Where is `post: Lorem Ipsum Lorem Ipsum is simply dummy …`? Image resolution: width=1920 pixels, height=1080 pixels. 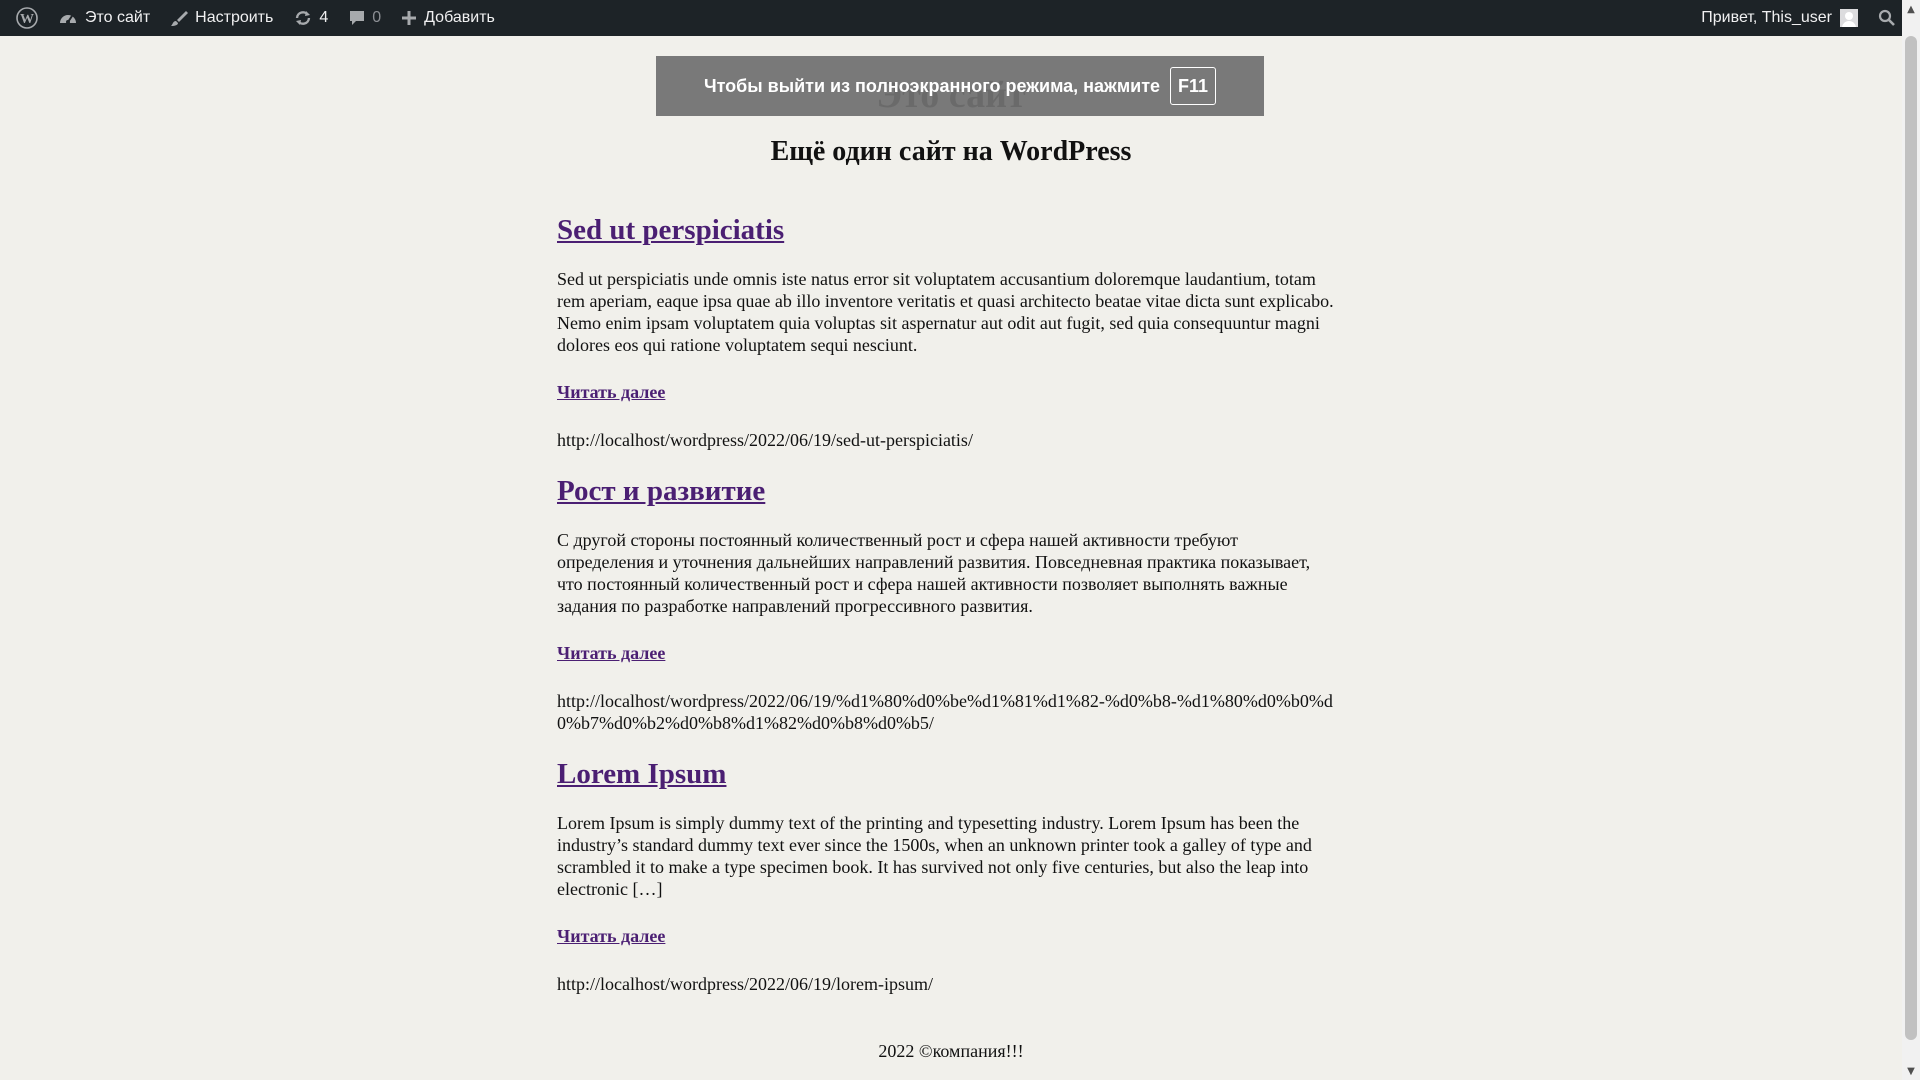
post: Lorem Ipsum Lorem Ipsum is simply dummy … is located at coordinates (947, 874).